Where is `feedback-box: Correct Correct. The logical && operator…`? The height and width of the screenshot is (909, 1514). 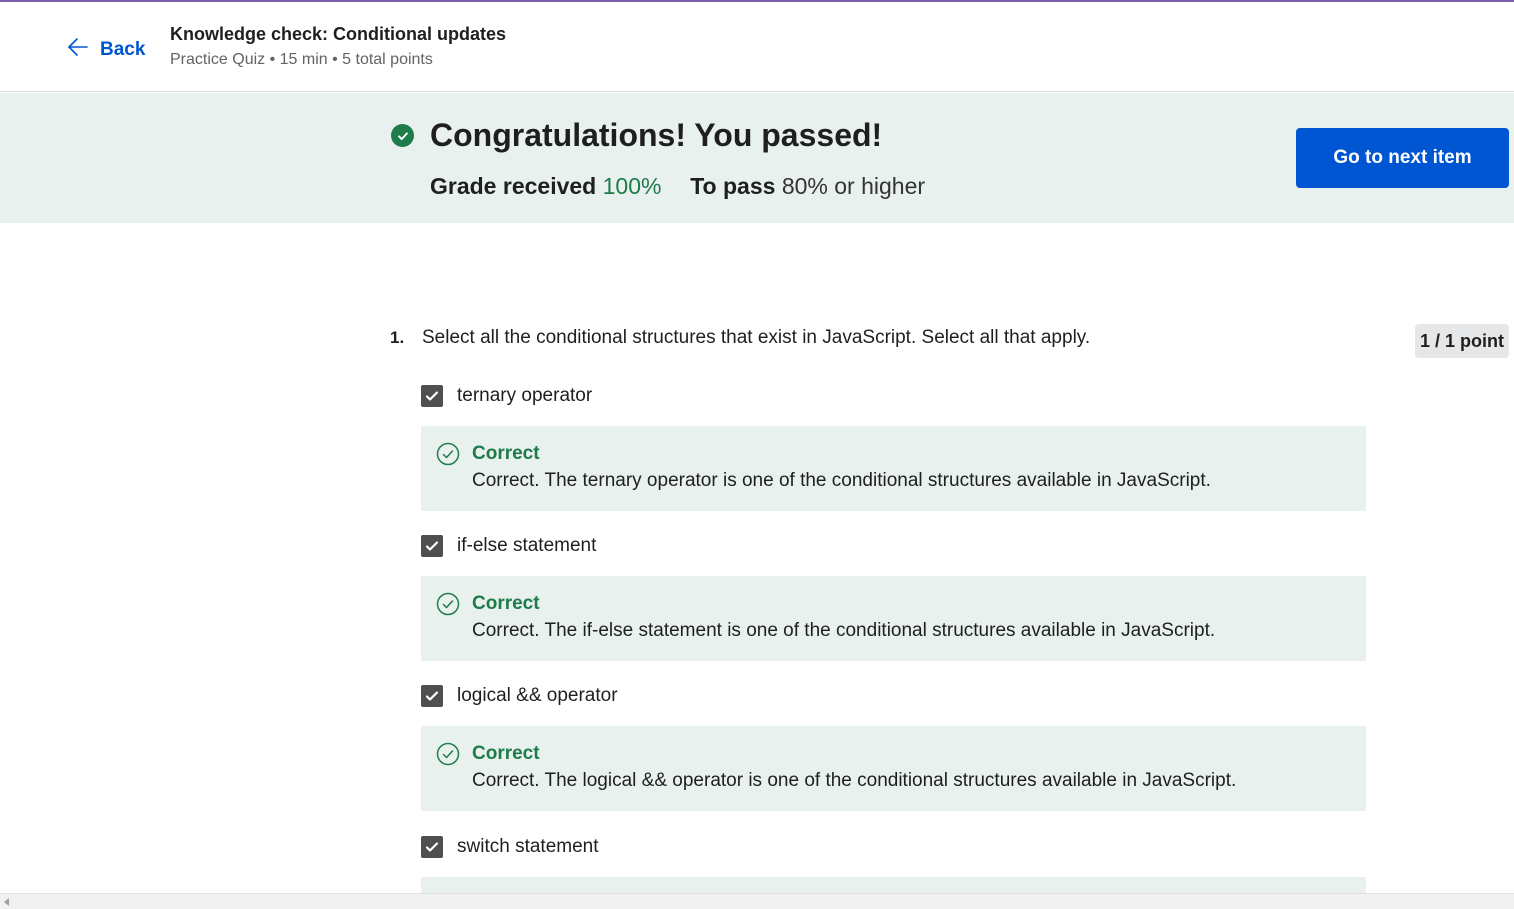 feedback-box: Correct Correct. The logical && operator… is located at coordinates (893, 768).